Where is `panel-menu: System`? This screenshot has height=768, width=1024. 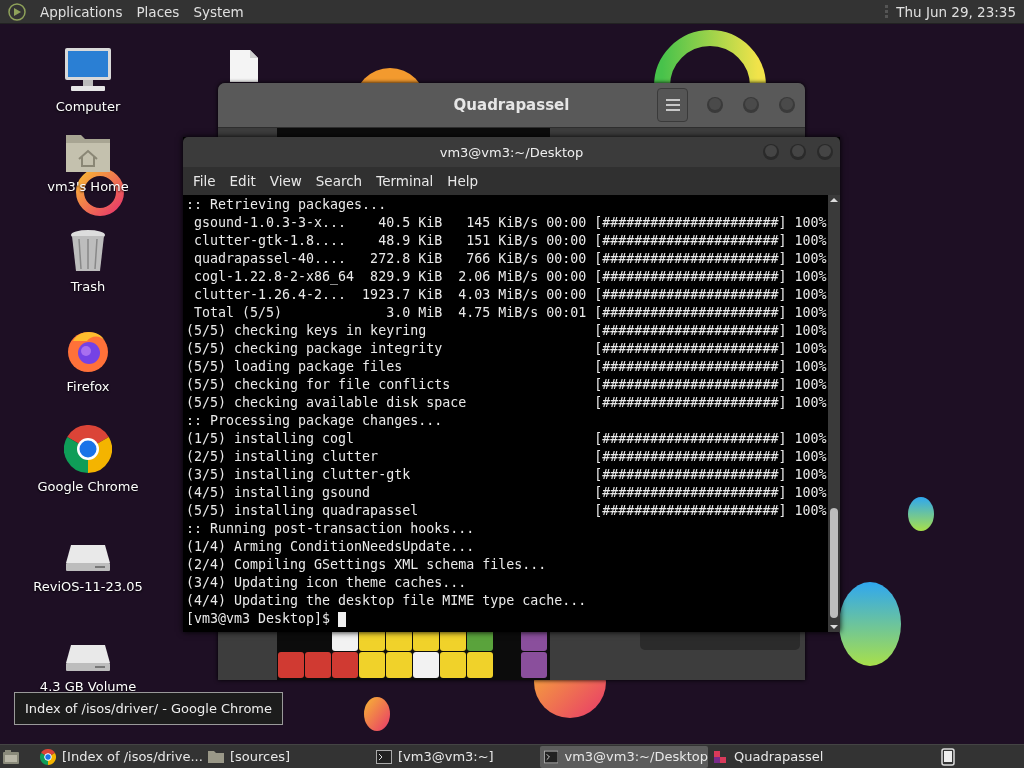
panel-menu: System is located at coordinates (218, 11).